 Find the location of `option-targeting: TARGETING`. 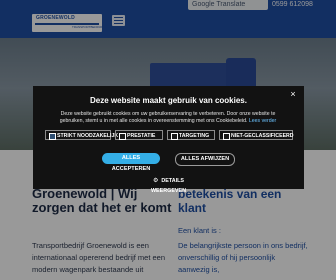

option-targeting: TARGETING is located at coordinates (191, 135).